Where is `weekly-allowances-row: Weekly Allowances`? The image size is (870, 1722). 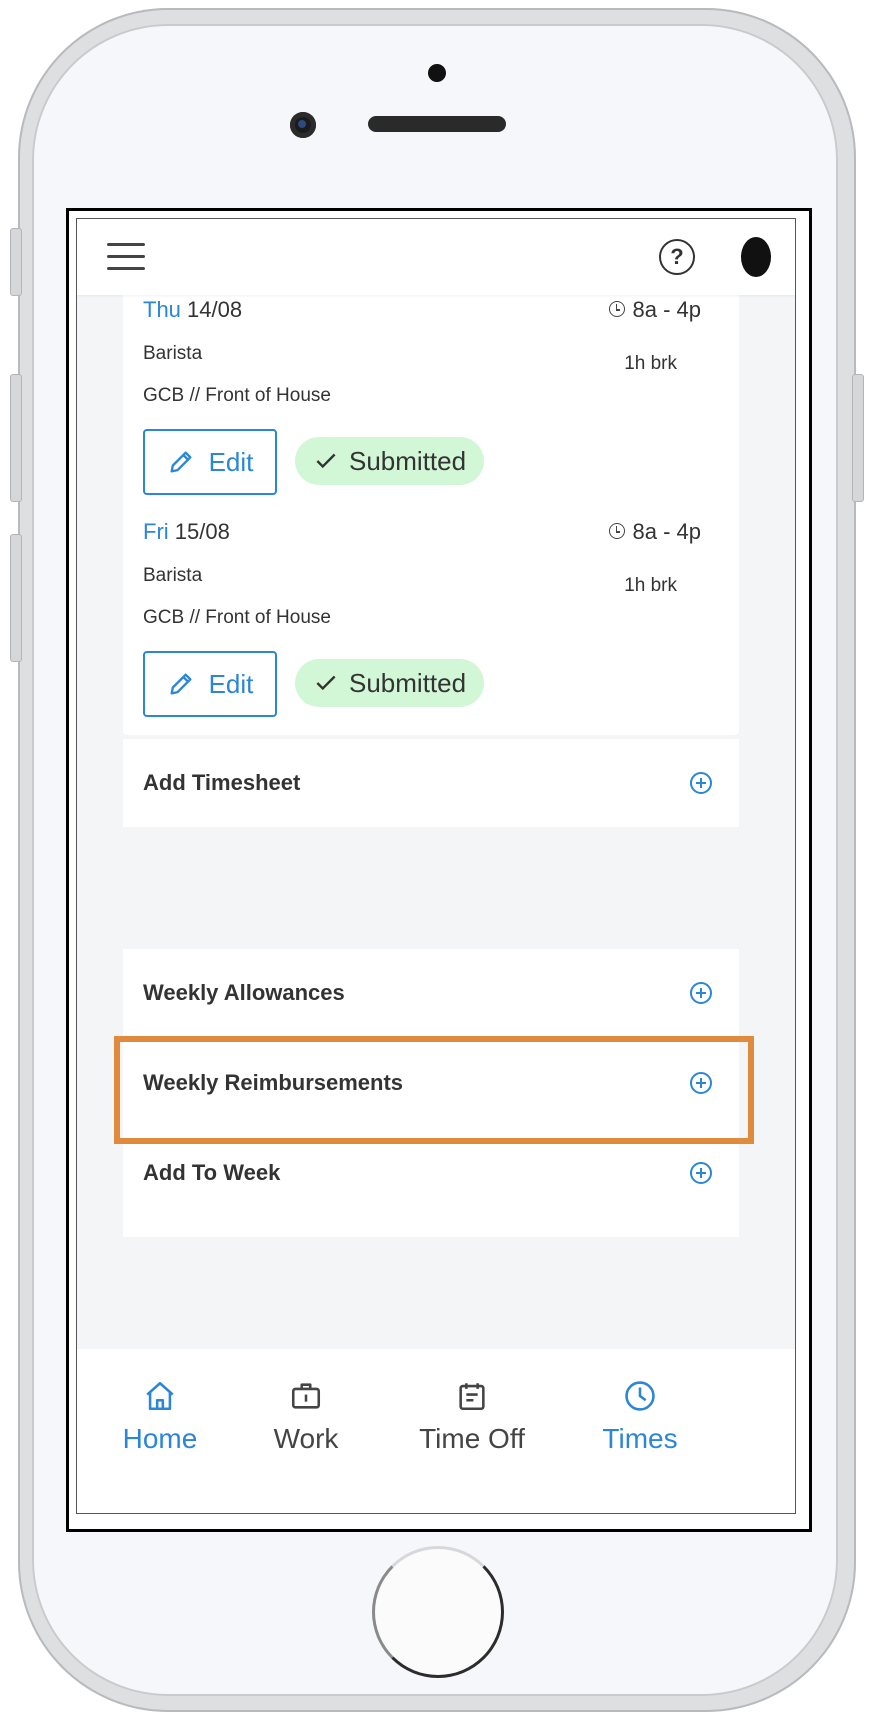
weekly-allowances-row: Weekly Allowances is located at coordinates (431, 993).